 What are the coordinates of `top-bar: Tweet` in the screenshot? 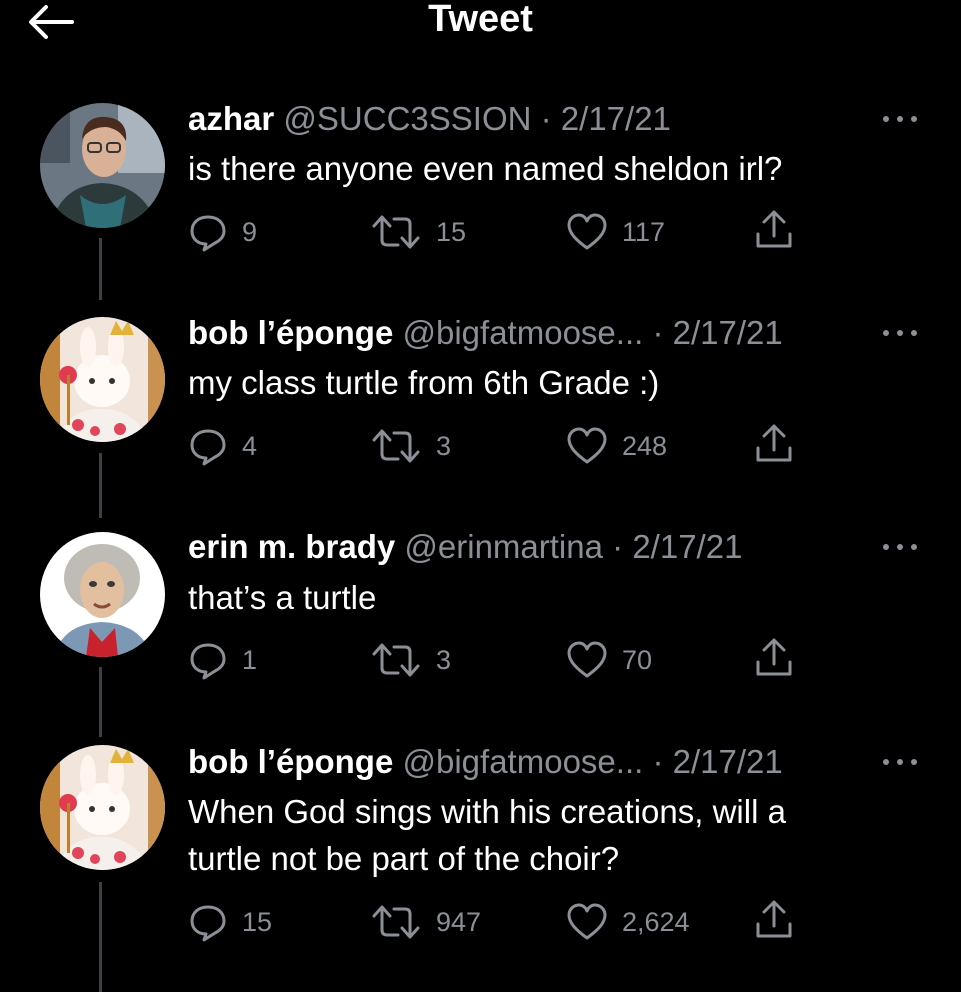 It's located at (480, 30).